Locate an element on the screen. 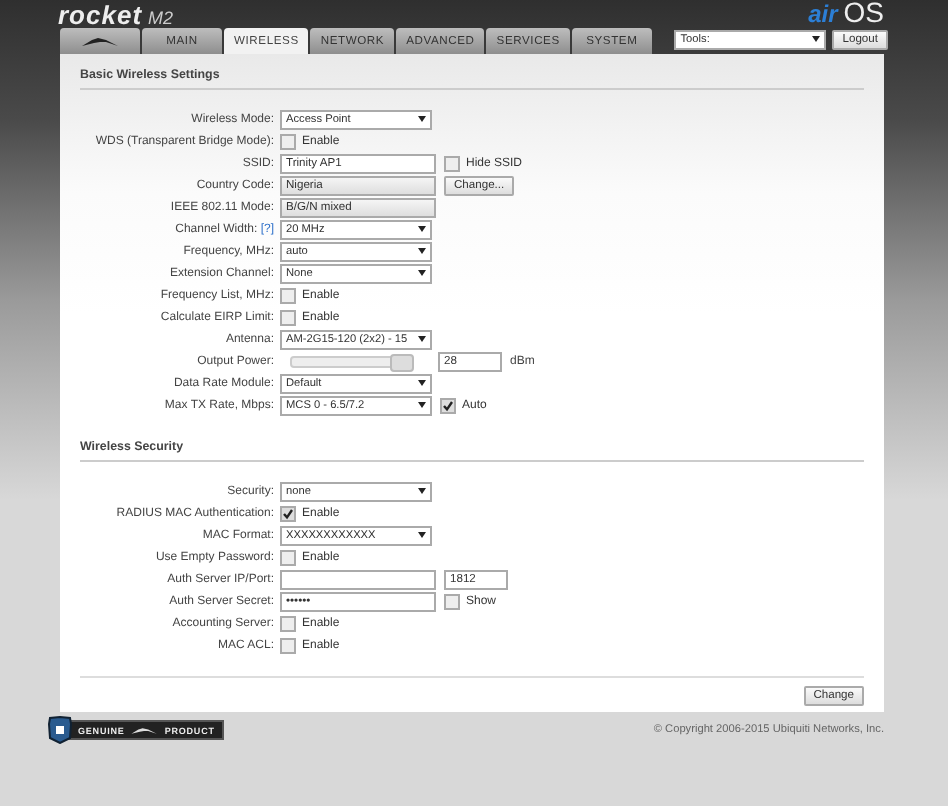 This screenshot has height=806, width=948. input-field is located at coordinates (358, 579).